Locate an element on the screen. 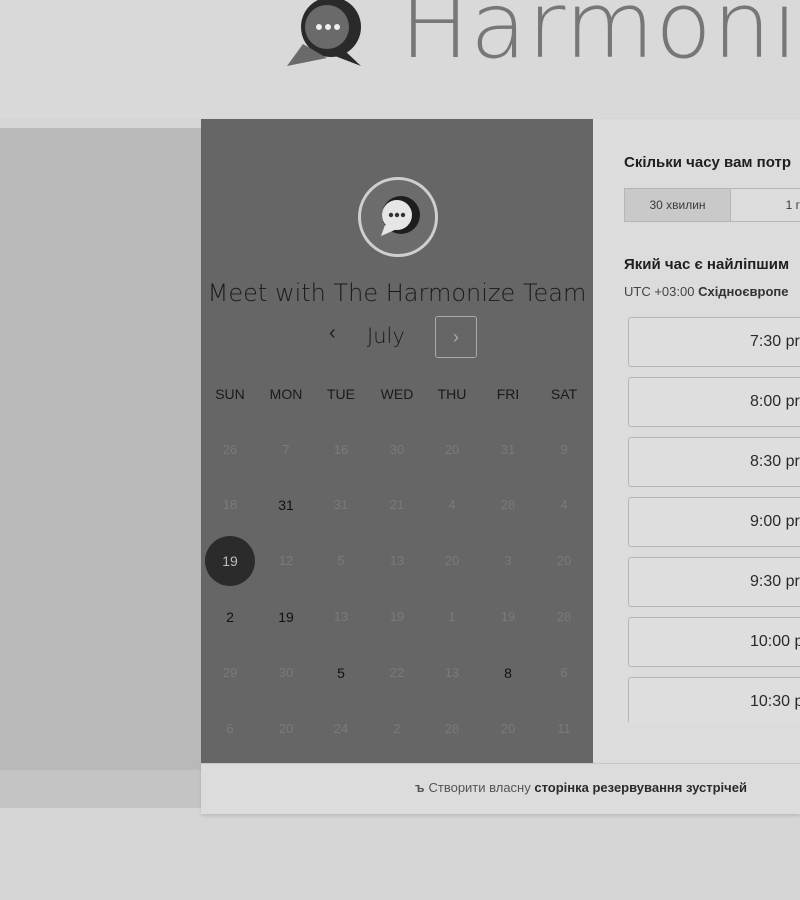 The width and height of the screenshot is (800, 900). calendar-day: 7 is located at coordinates (286, 449).